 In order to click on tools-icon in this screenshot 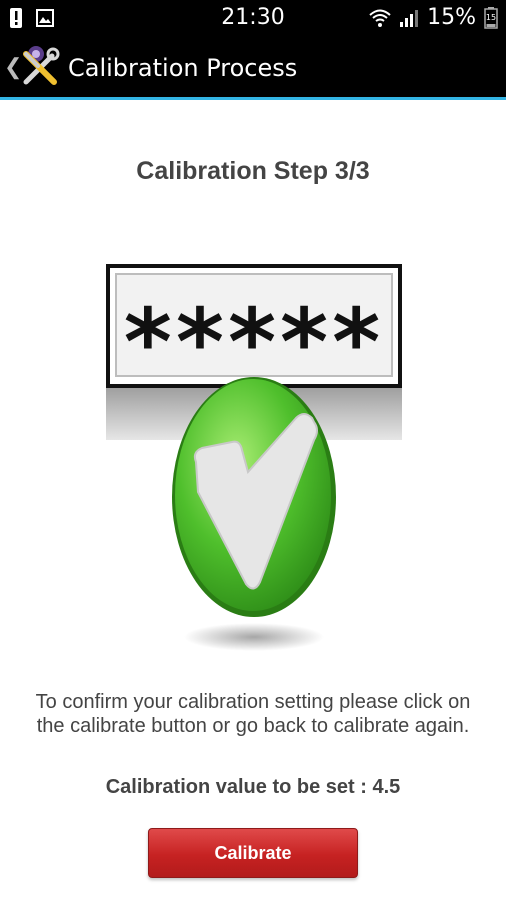, I will do `click(40, 66)`.